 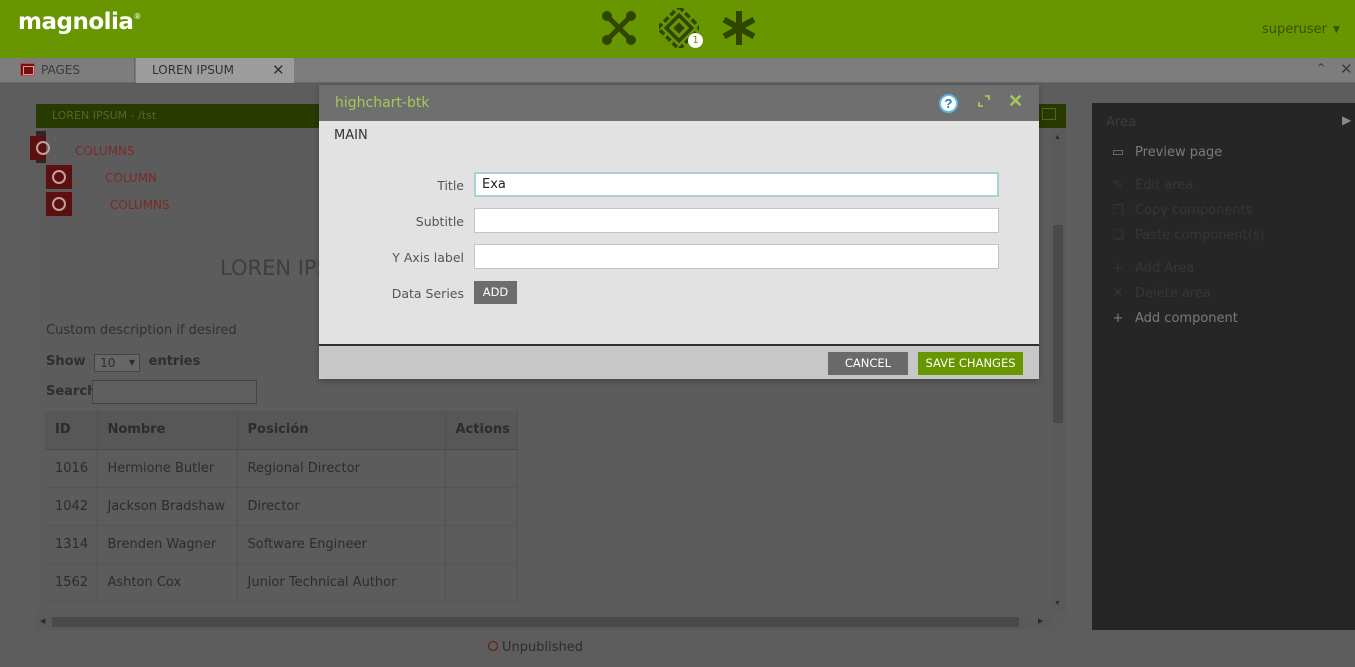 What do you see at coordinates (42, 621) in the screenshot?
I see `scroll-left-icon: ◀` at bounding box center [42, 621].